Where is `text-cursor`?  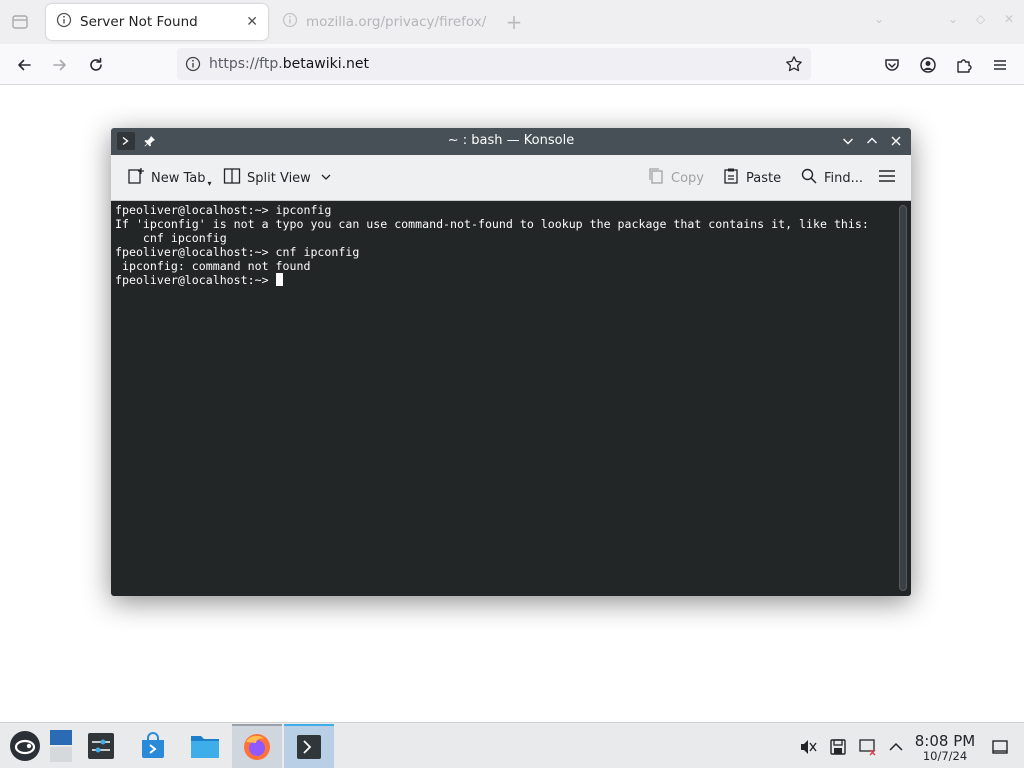 text-cursor is located at coordinates (279, 279).